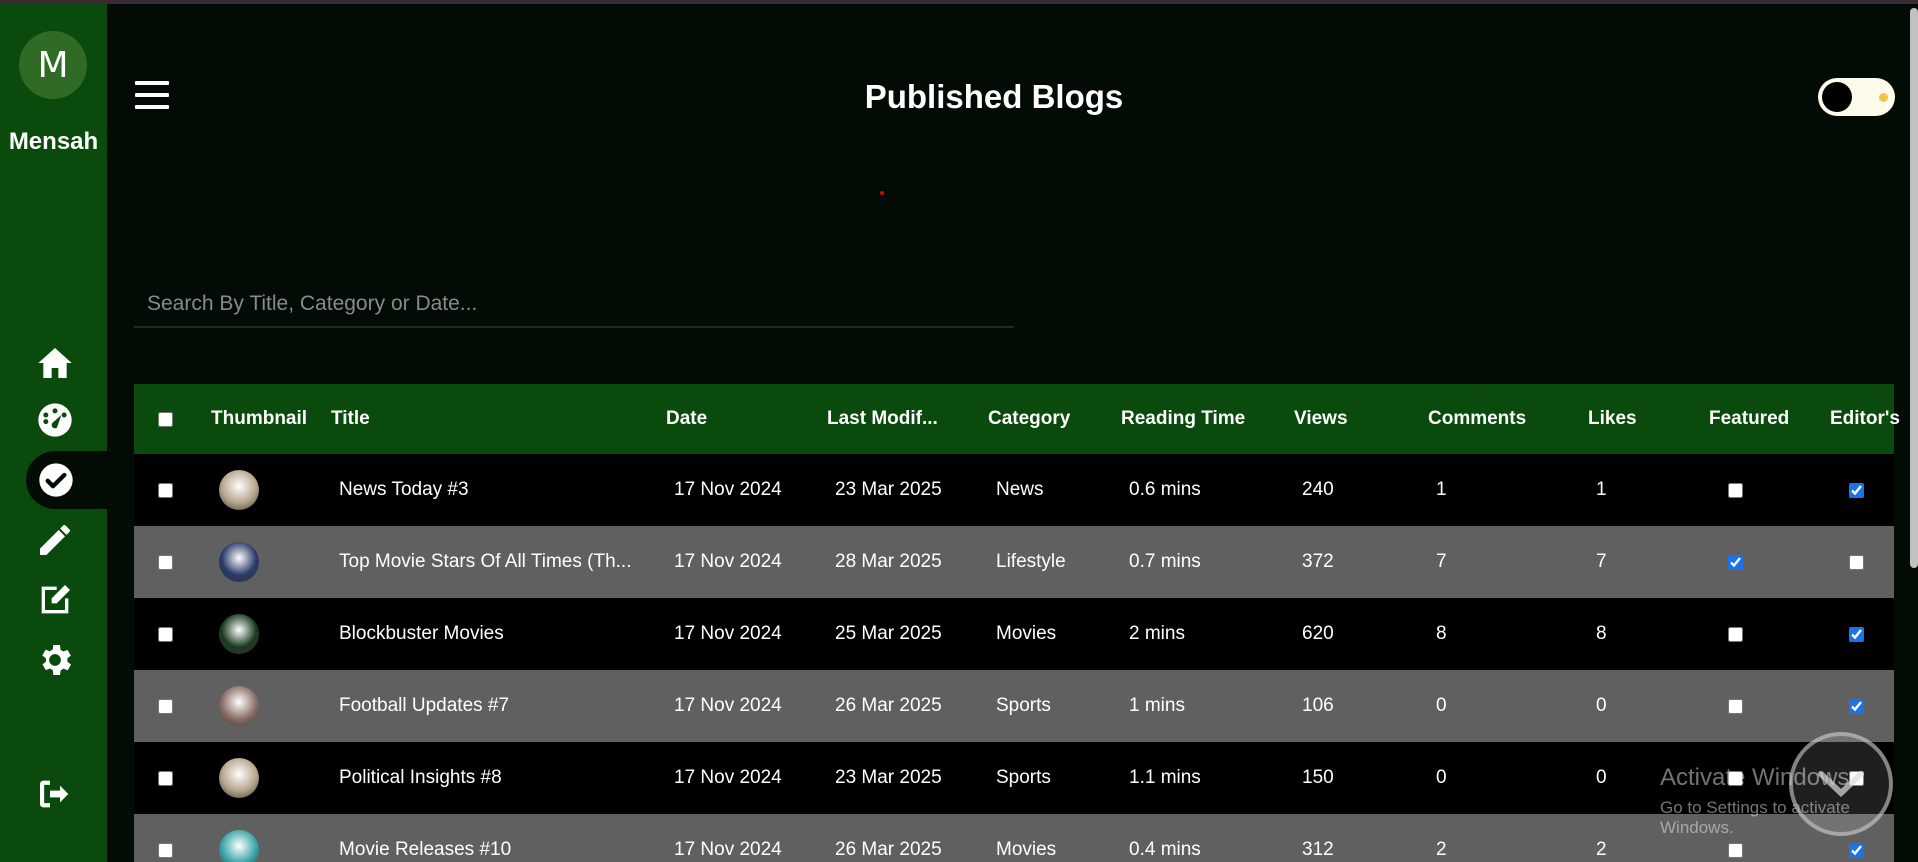  What do you see at coordinates (1601, 561) in the screenshot?
I see `cell-likes: 7` at bounding box center [1601, 561].